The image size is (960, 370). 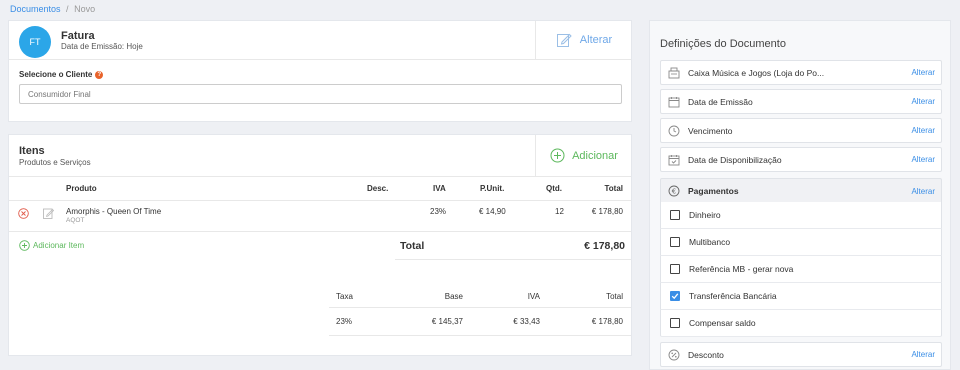 What do you see at coordinates (344, 321) in the screenshot?
I see `tax-rate: 23%` at bounding box center [344, 321].